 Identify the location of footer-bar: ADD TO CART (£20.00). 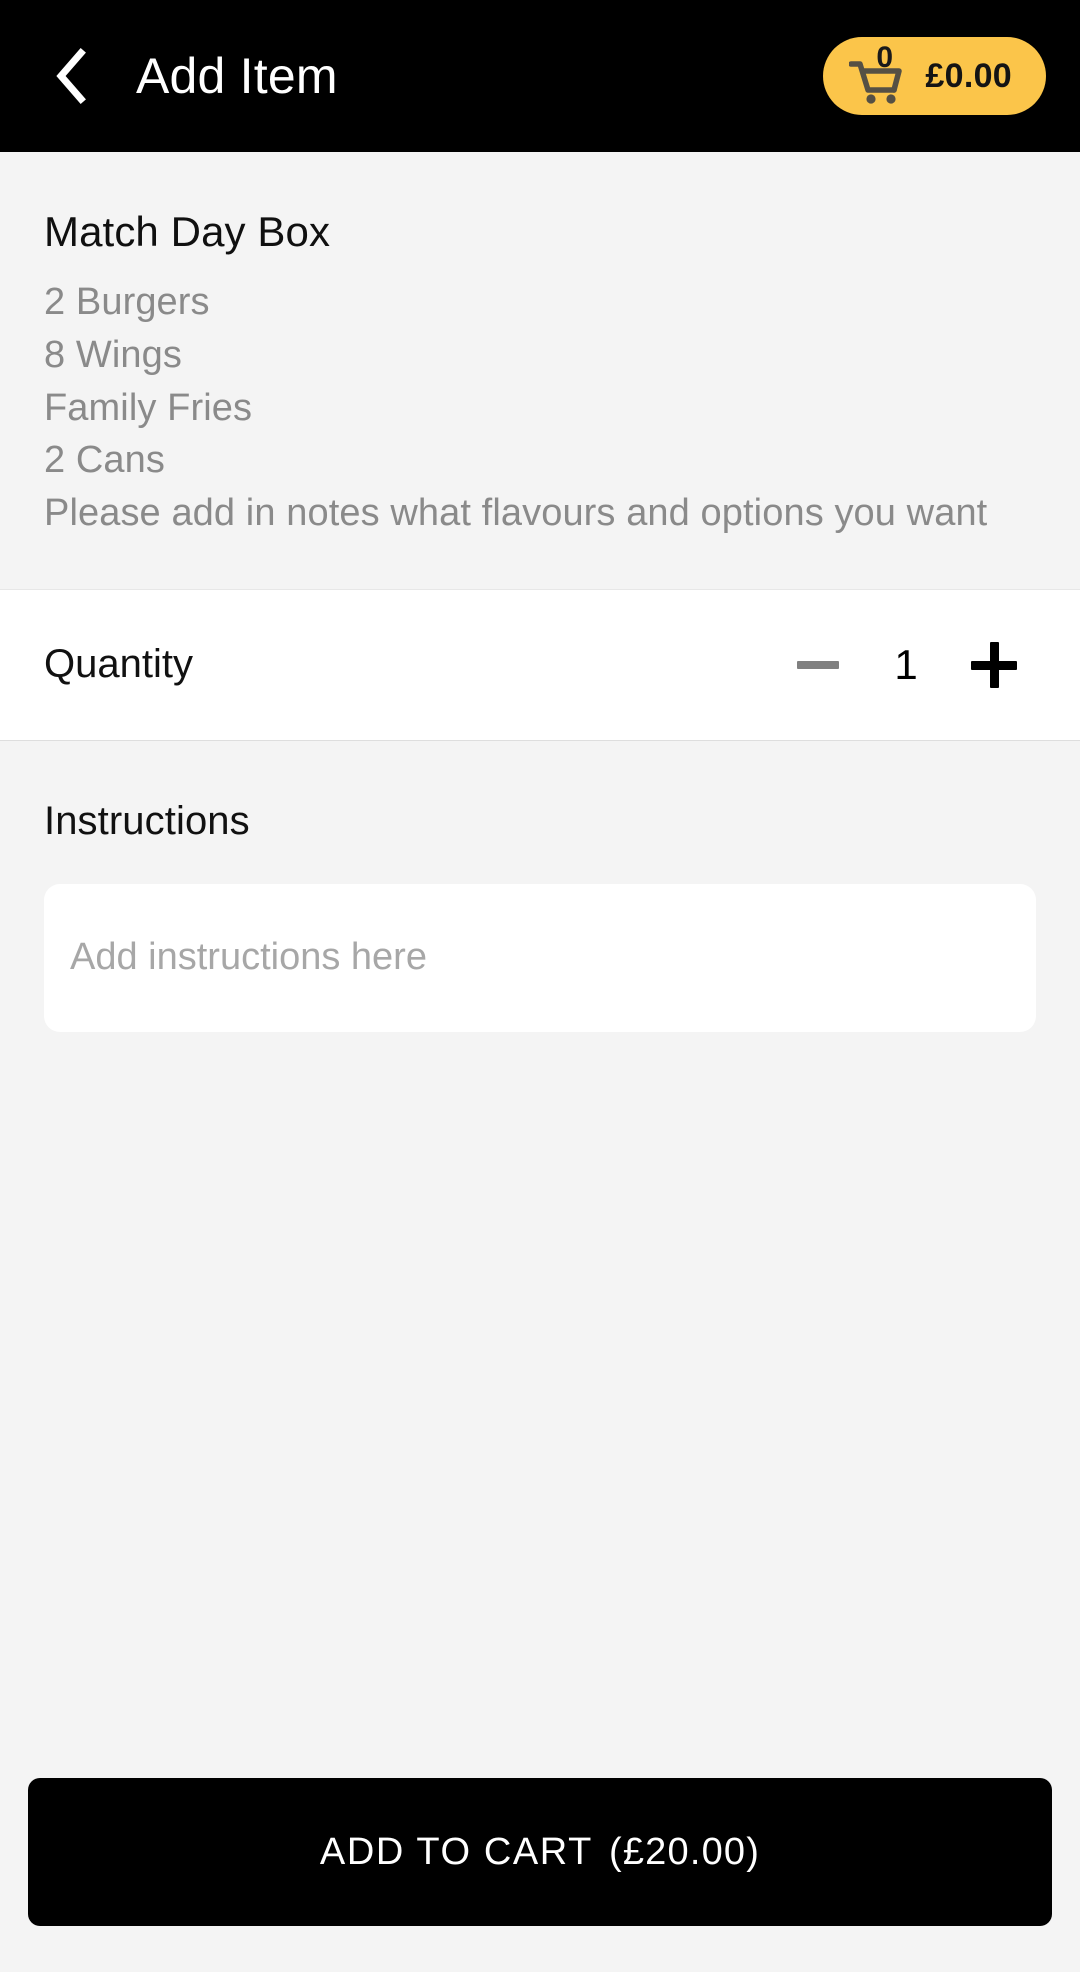
(540, 1875).